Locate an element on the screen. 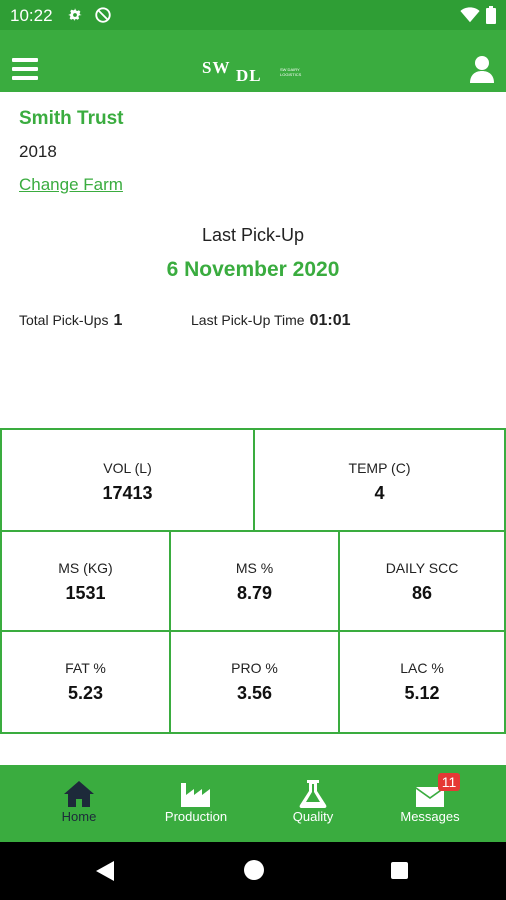 This screenshot has width=506, height=900. total-pickups: Total Pick-Ups 1 is located at coordinates (70, 321).